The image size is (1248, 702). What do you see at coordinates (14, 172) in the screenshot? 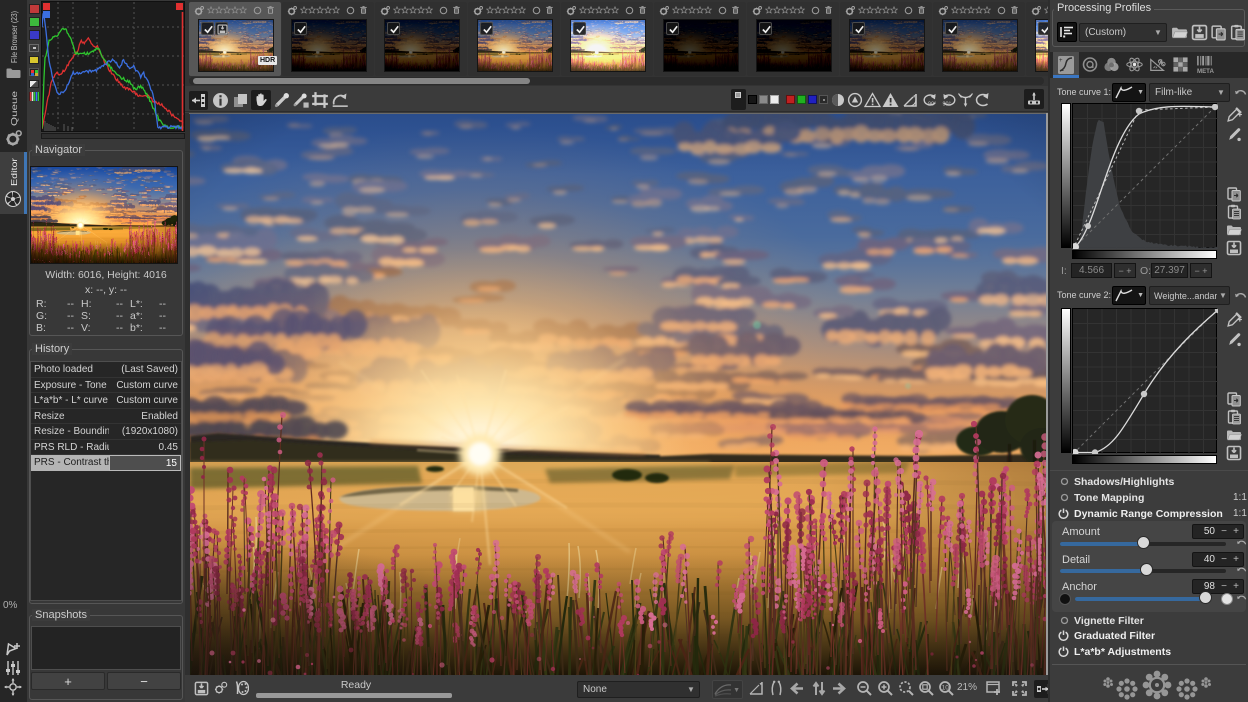
I see `svg-text: Editor` at bounding box center [14, 172].